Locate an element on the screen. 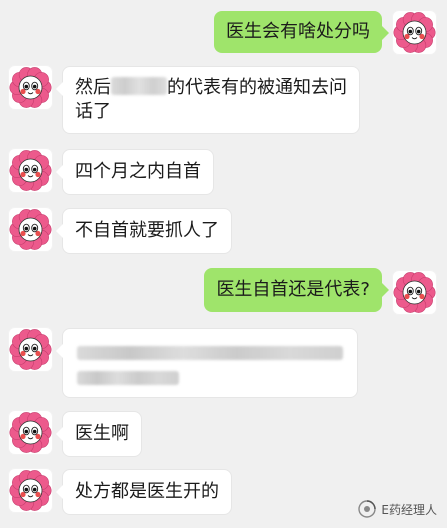  message-row-incoming: 四个月之内自首 is located at coordinates (223, 172).